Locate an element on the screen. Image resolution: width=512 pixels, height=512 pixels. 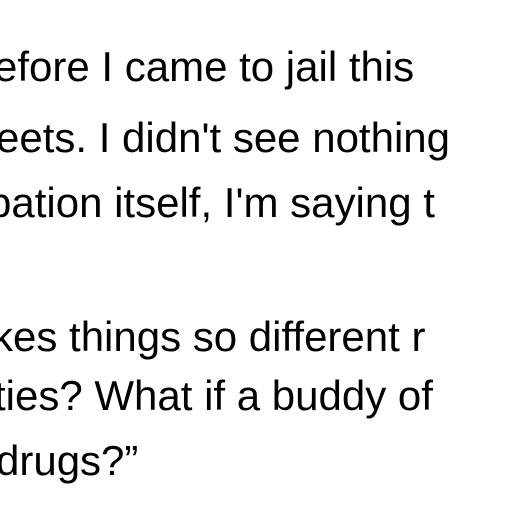
paragraph-2-line-3: drugs?” is located at coordinates (69, 460).